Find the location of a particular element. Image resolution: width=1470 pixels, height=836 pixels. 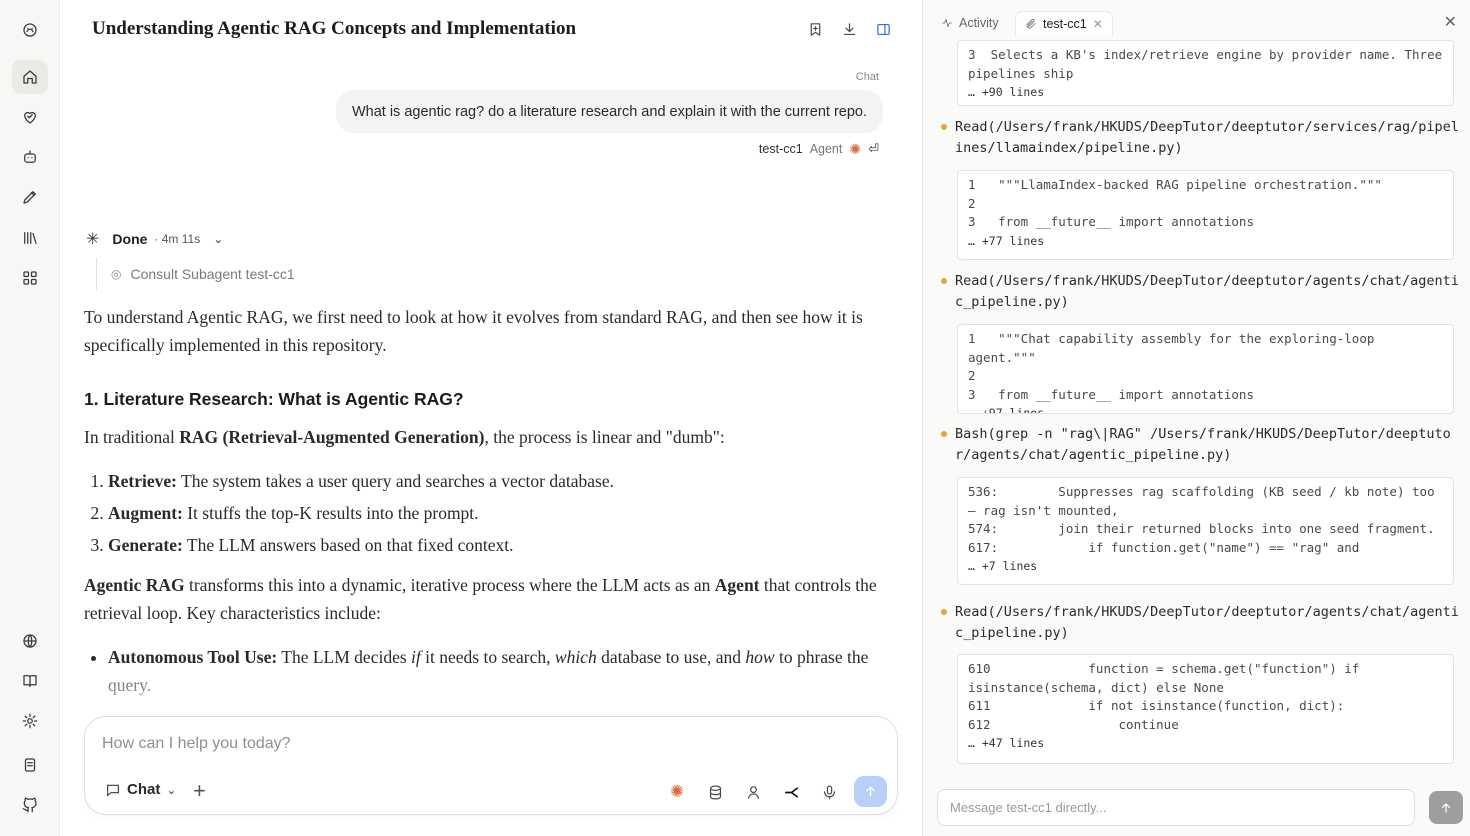

chat-bubble-icon is located at coordinates (113, 790).